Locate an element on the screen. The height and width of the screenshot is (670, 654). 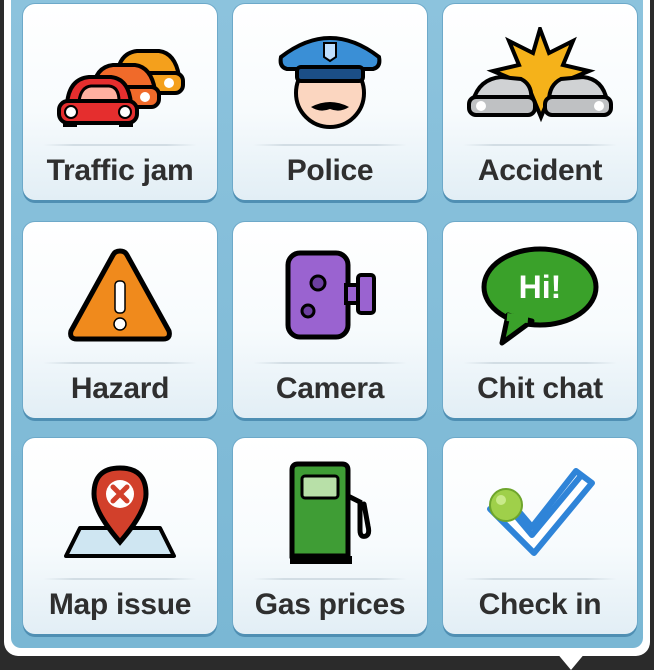
traffic-jam-icon is located at coordinates (120, 77).